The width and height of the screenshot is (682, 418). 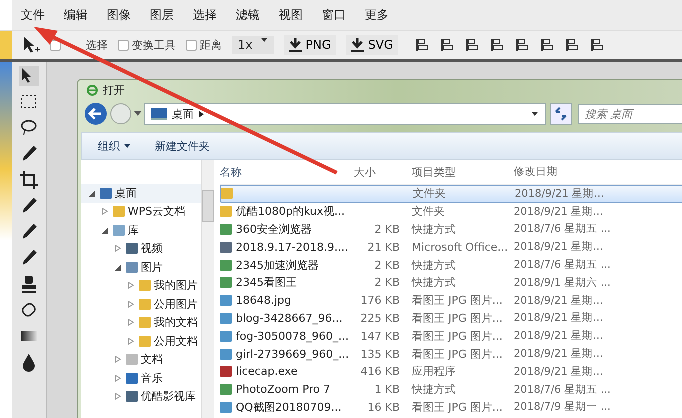 What do you see at coordinates (630, 114) in the screenshot?
I see `search-field: 搜索 桌面` at bounding box center [630, 114].